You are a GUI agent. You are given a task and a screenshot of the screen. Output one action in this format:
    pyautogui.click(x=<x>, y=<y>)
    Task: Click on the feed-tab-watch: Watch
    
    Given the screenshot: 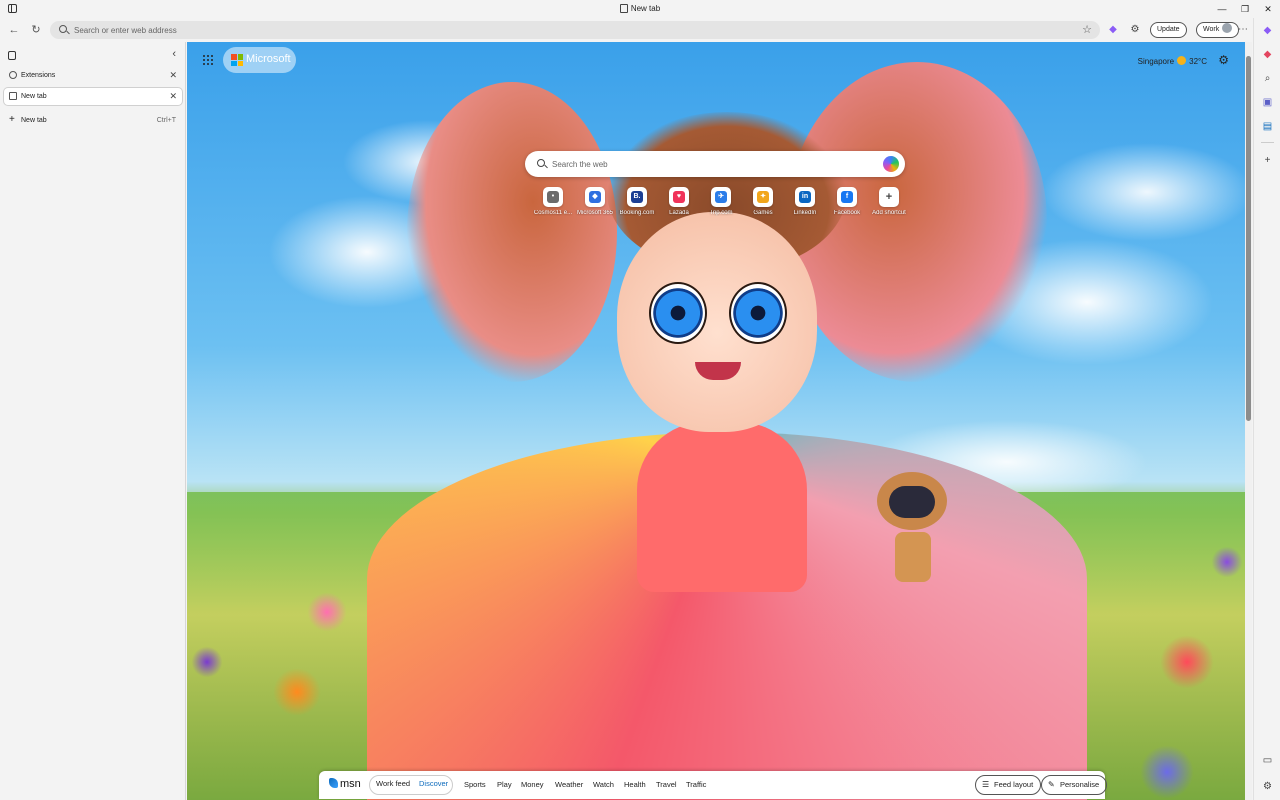 What is the action you would take?
    pyautogui.click(x=603, y=784)
    